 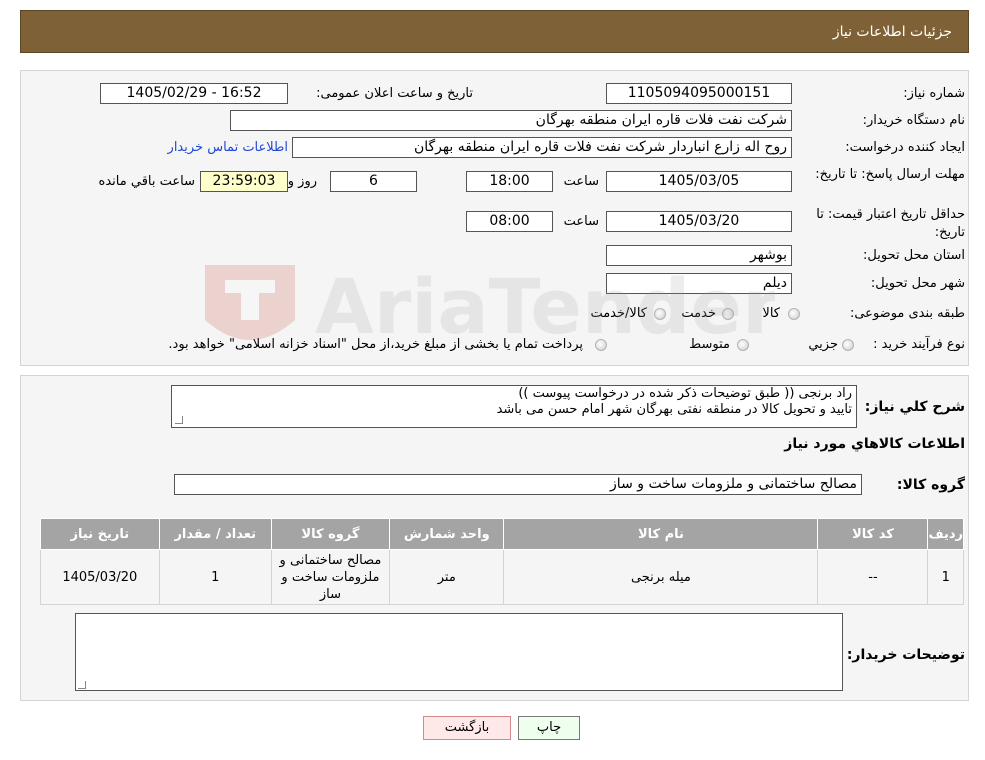 I want to click on buyer-notes-textarea, so click(x=459, y=652).